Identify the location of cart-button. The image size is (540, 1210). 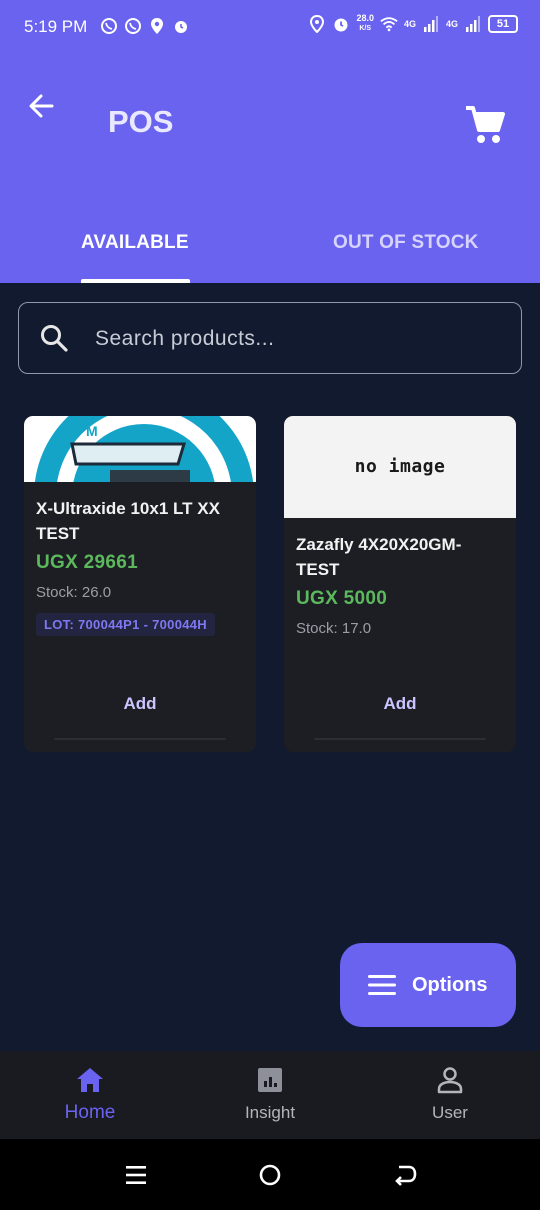
(485, 125).